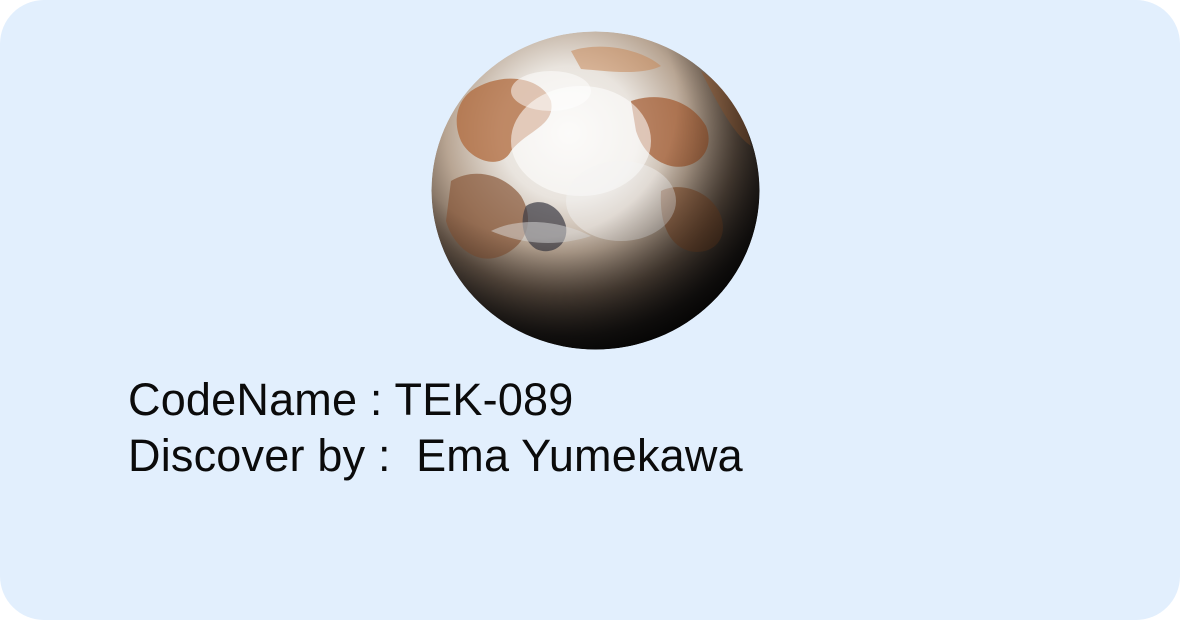 This screenshot has width=1180, height=620. I want to click on codename-row: CodeName : TEK-089, so click(435, 400).